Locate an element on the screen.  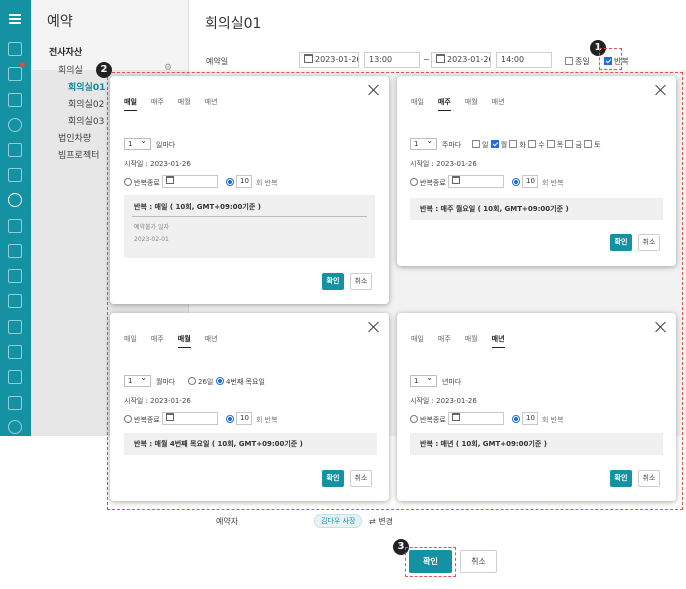
chat-icon is located at coordinates (15, 403).